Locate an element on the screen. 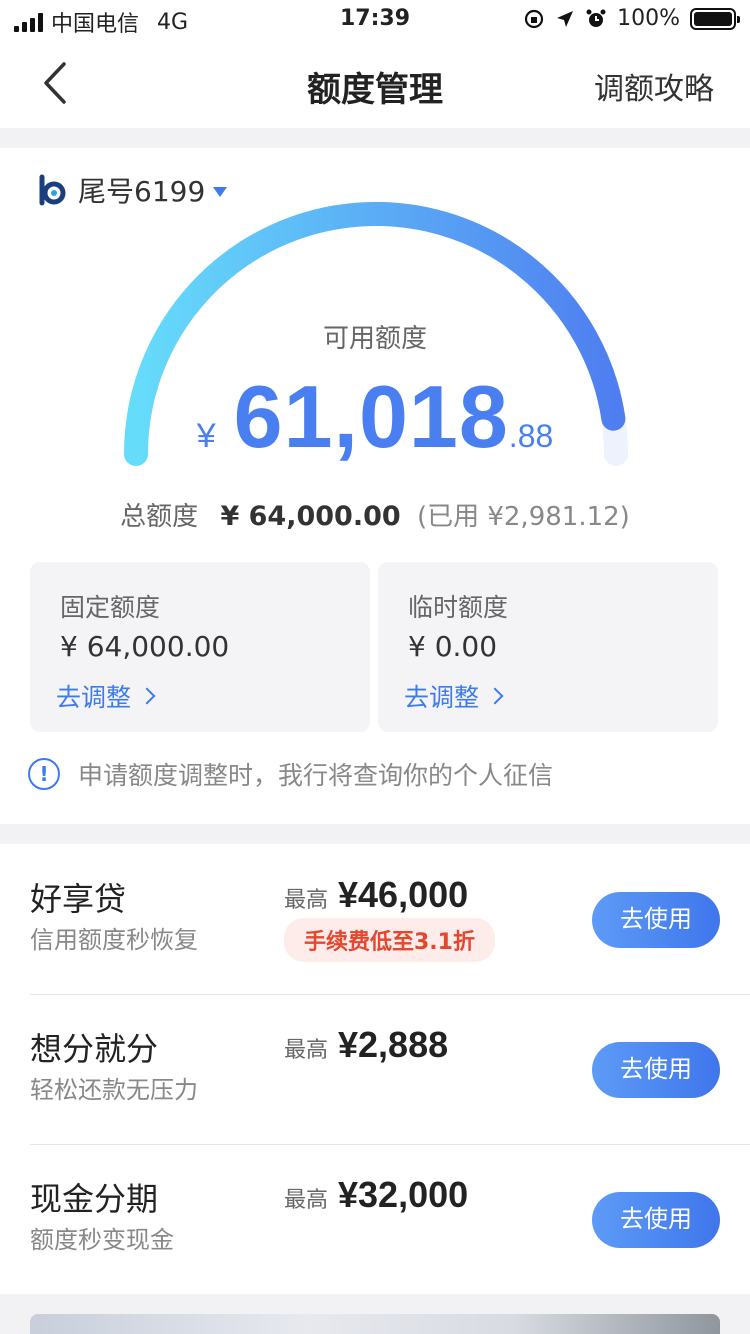 The width and height of the screenshot is (750, 1334). total-credit-label: 总额度 is located at coordinates (159, 517).